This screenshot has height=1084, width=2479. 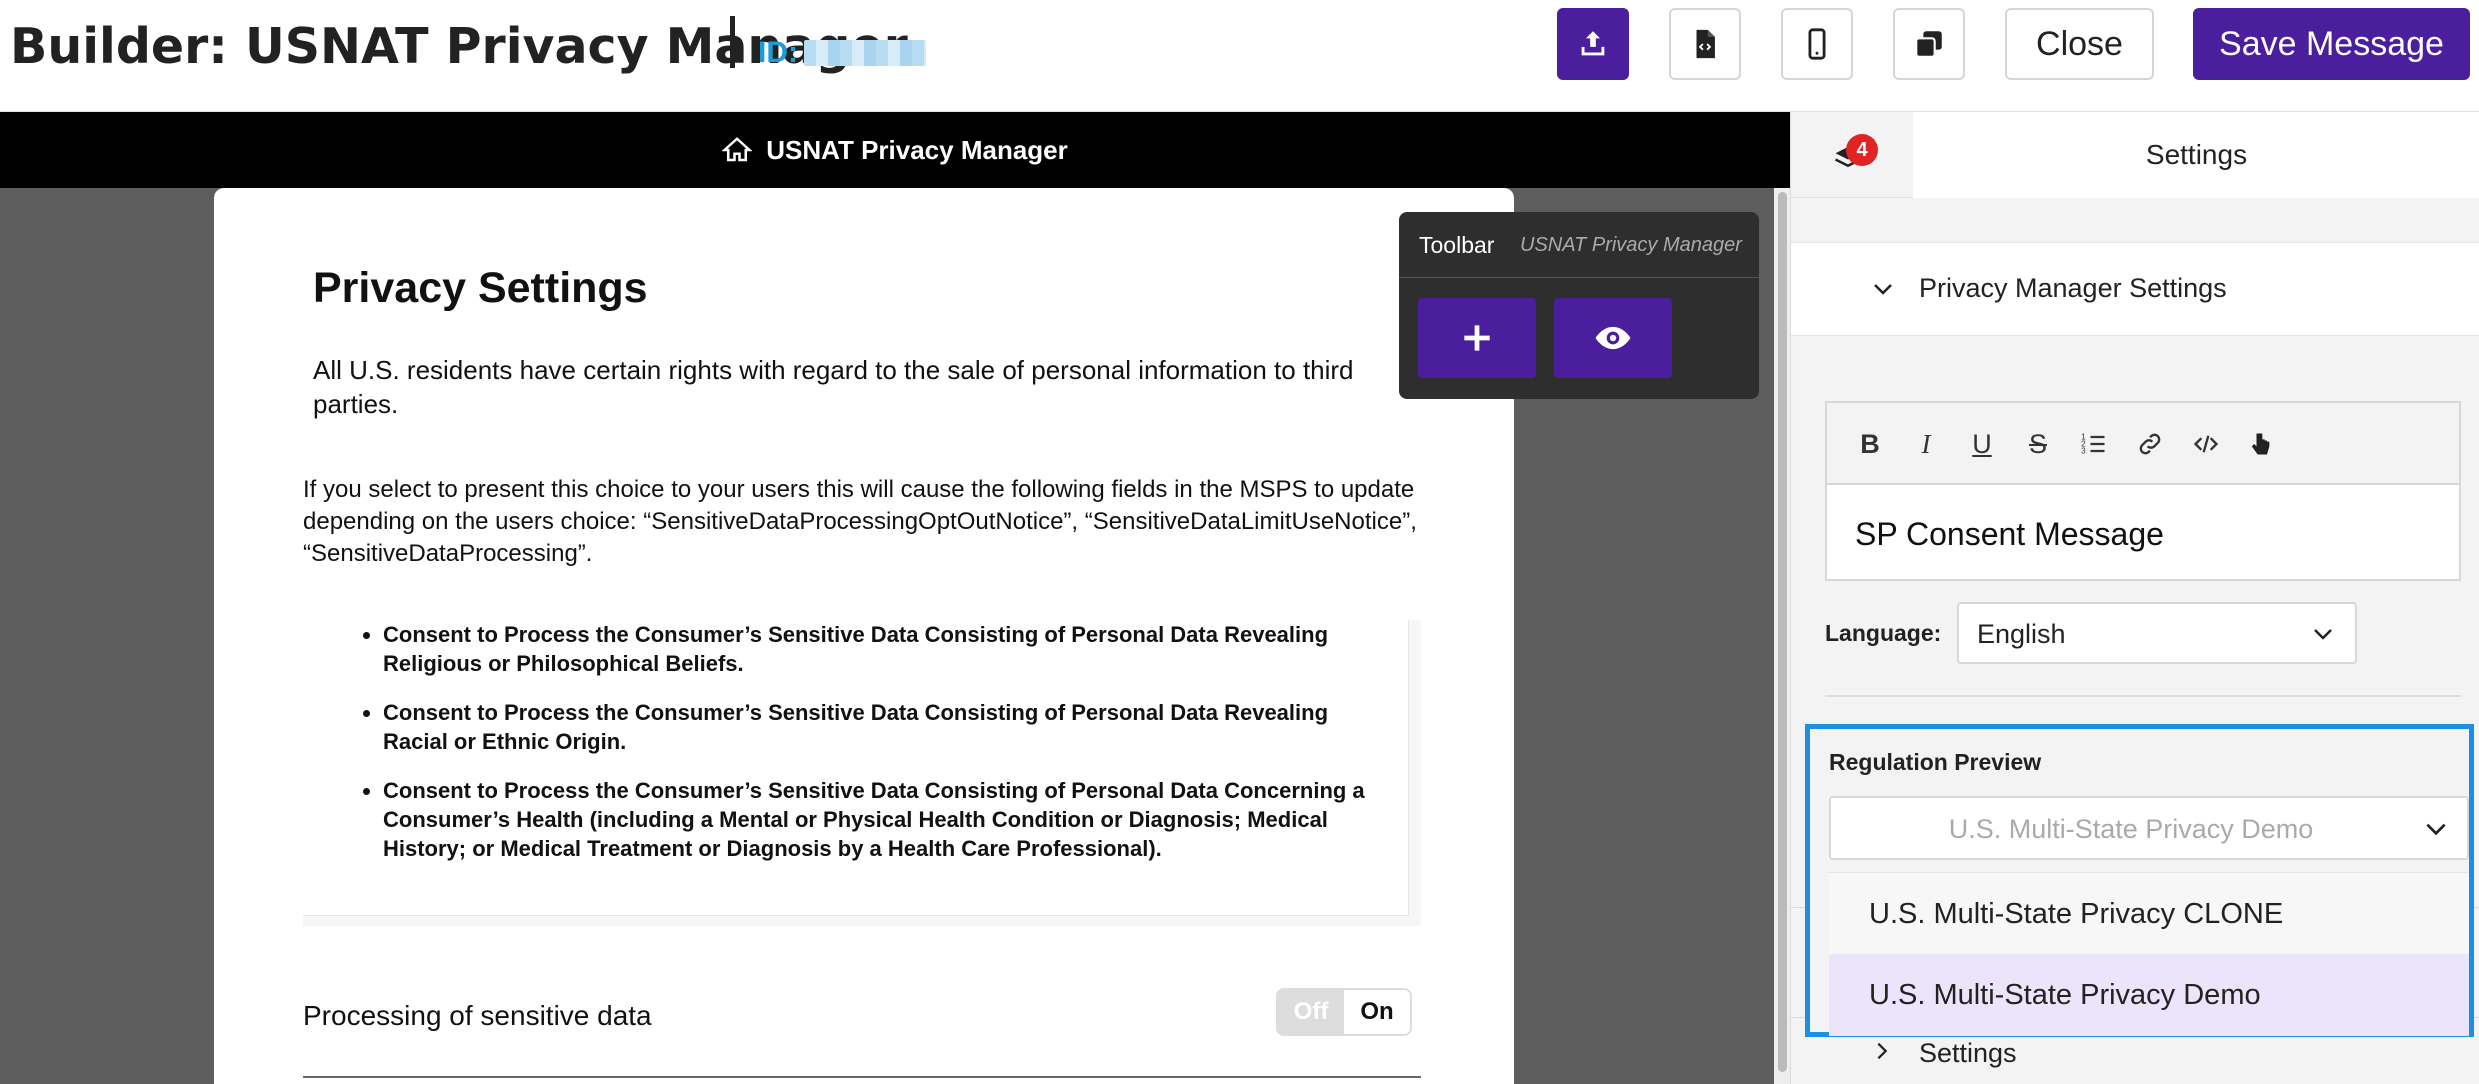 What do you see at coordinates (2083, 450) in the screenshot?
I see `svg-text: 3` at bounding box center [2083, 450].